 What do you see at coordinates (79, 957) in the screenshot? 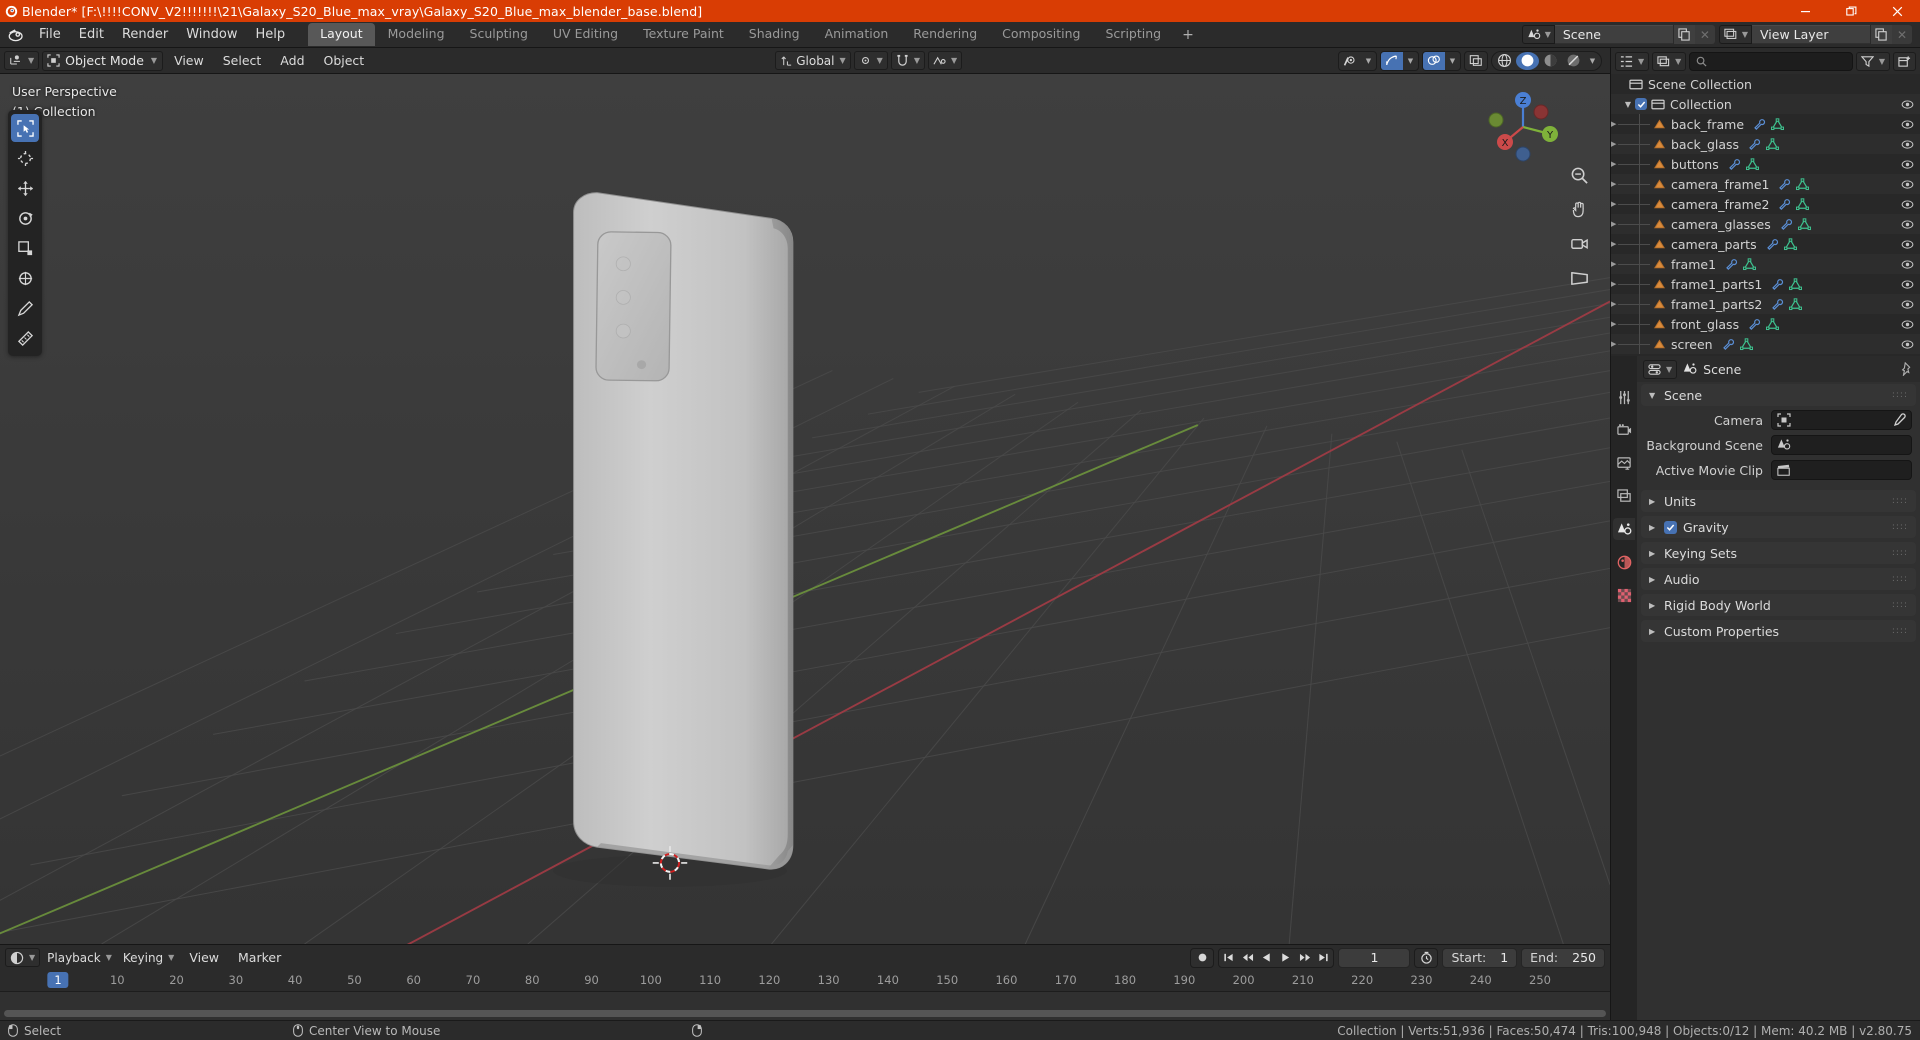
I see `timeline-menu-playback: Playback ▼` at bounding box center [79, 957].